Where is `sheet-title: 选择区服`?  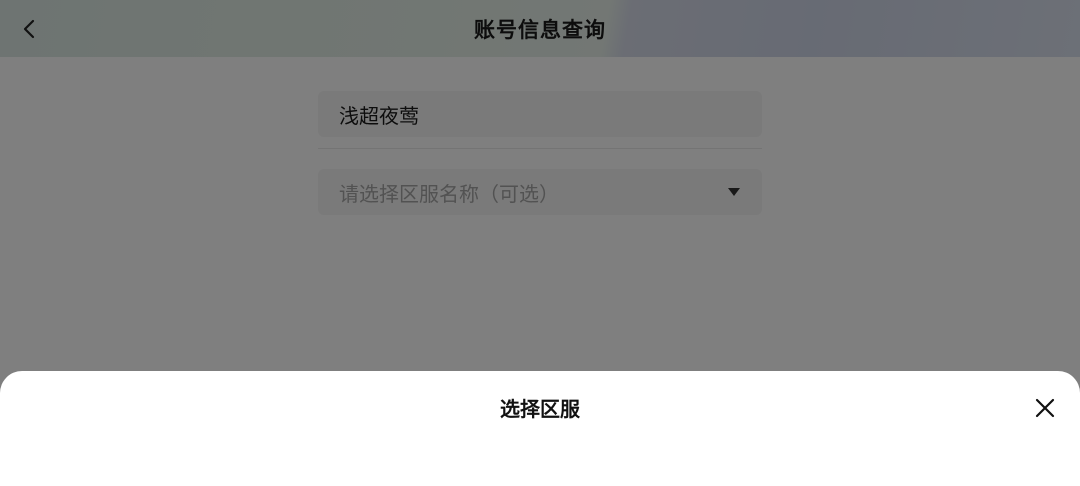
sheet-title: 选择区服 is located at coordinates (540, 409).